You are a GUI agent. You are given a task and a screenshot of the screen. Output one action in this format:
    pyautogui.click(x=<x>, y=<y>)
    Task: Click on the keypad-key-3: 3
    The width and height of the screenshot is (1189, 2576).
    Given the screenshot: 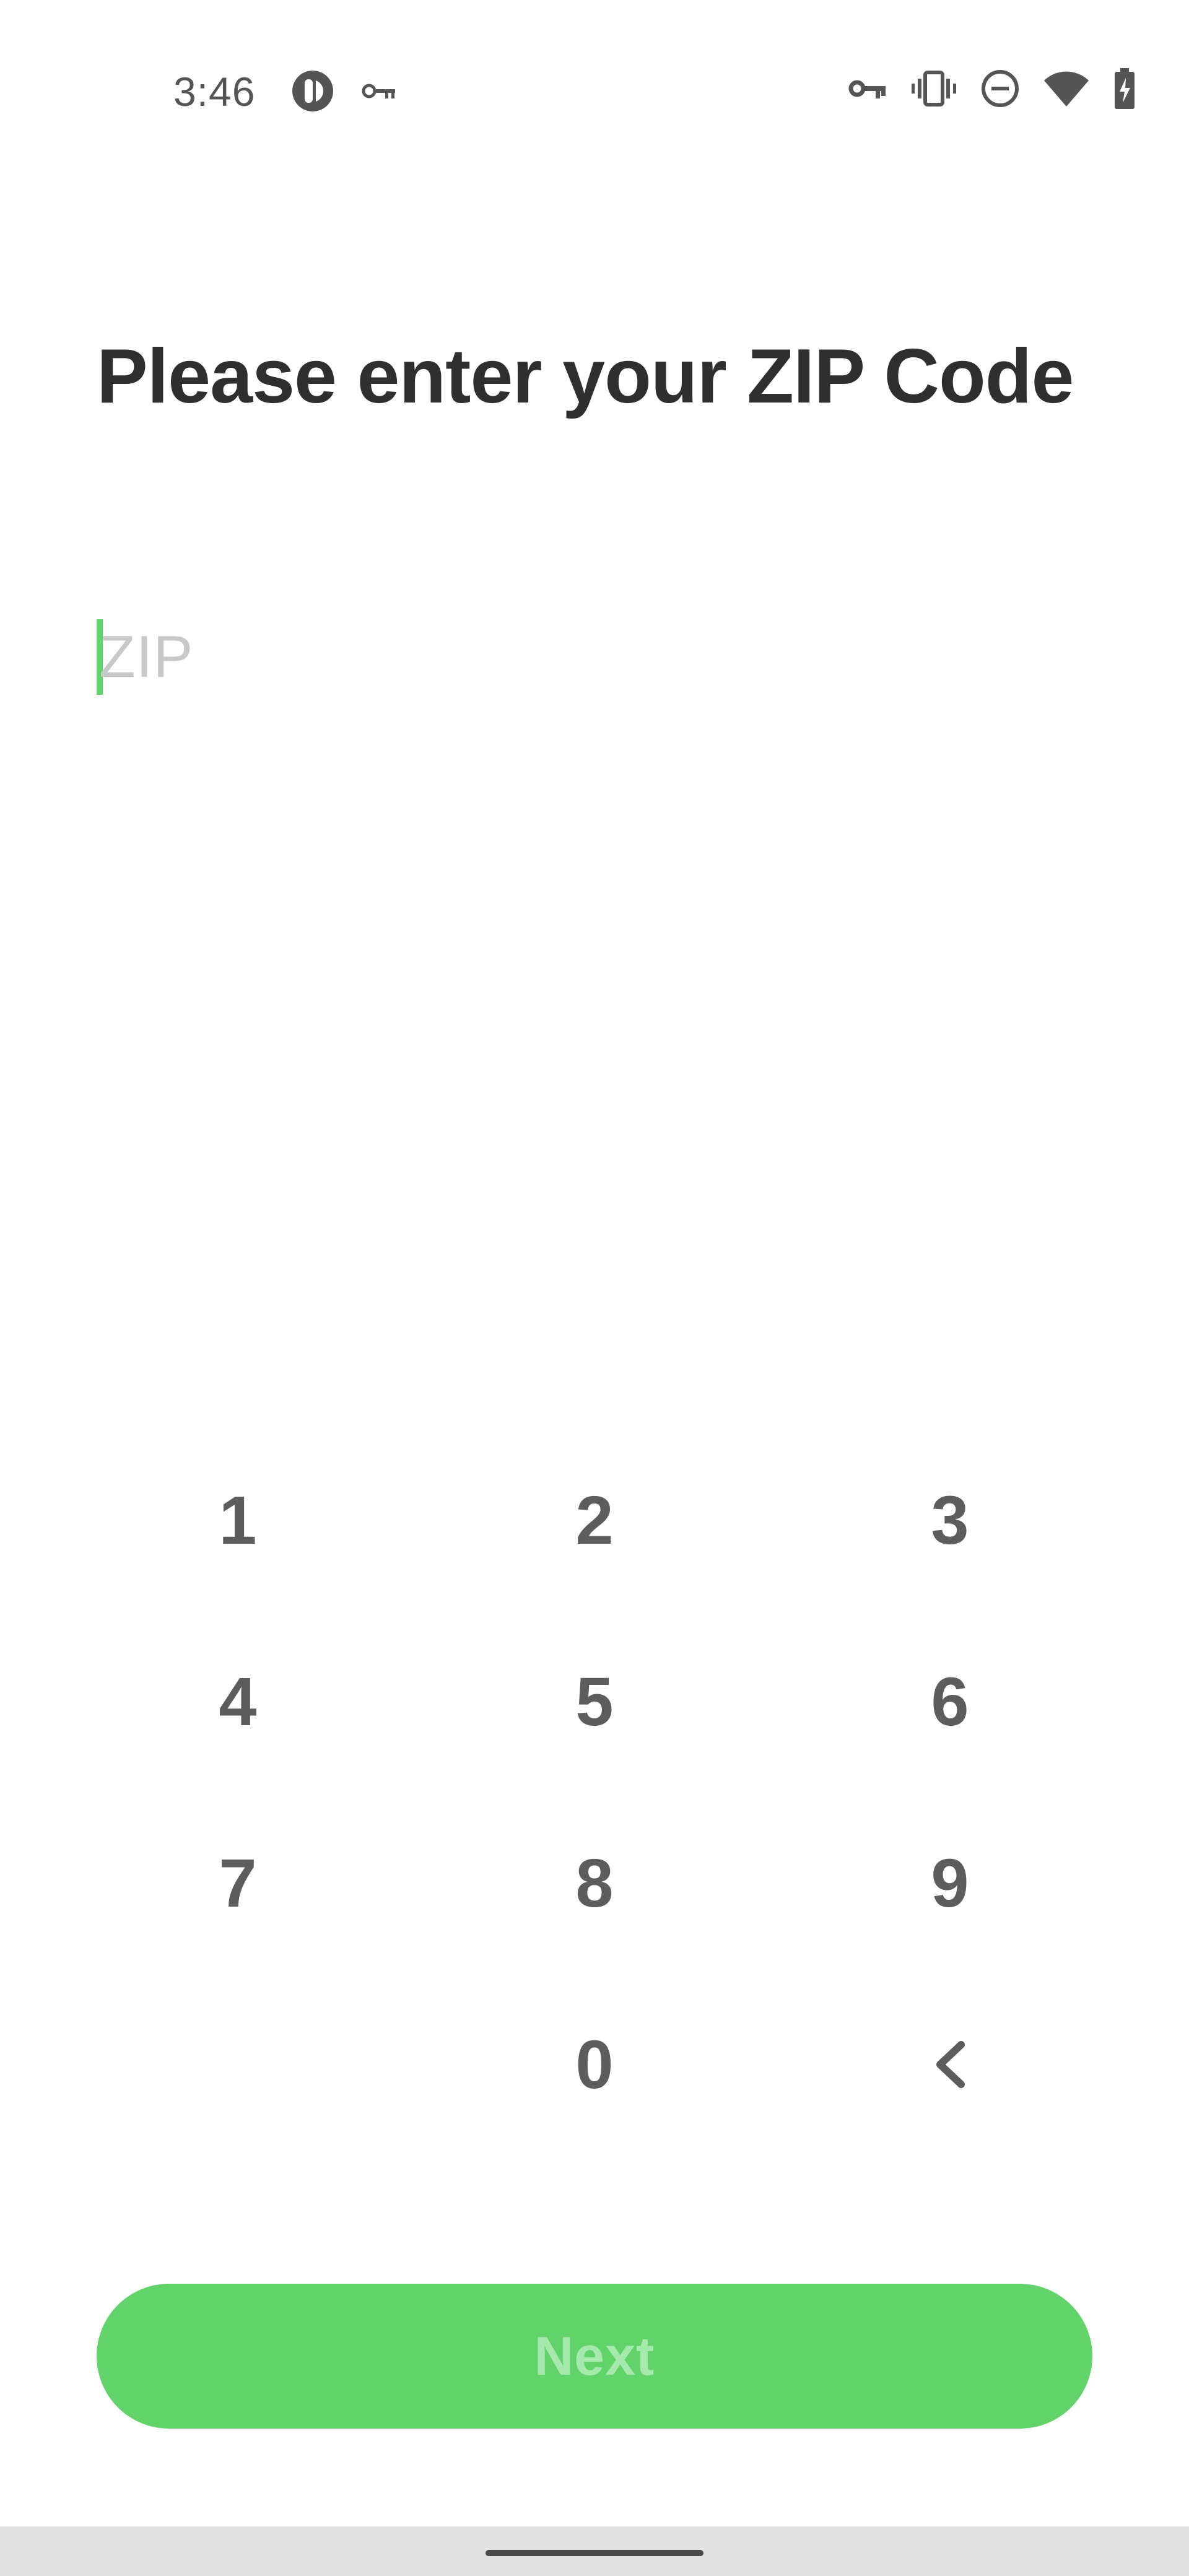 What is the action you would take?
    pyautogui.click(x=950, y=1520)
    